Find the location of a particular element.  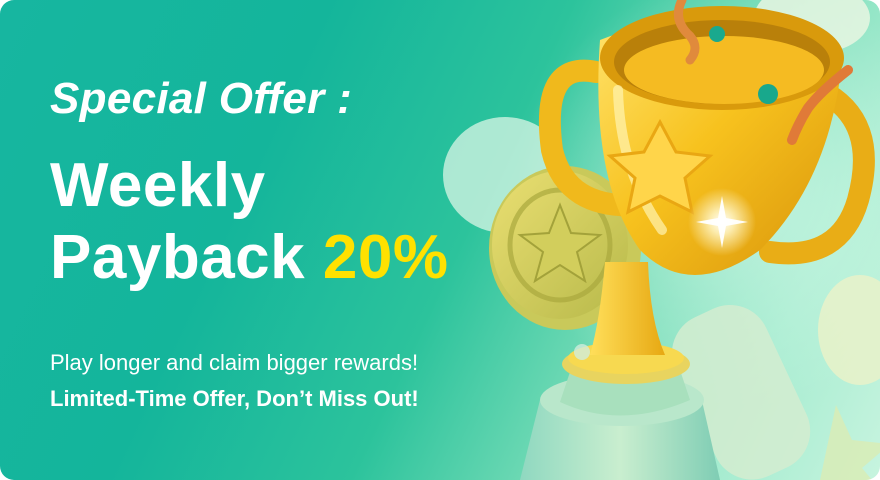

highlight-percentage: 20% is located at coordinates (385, 257).